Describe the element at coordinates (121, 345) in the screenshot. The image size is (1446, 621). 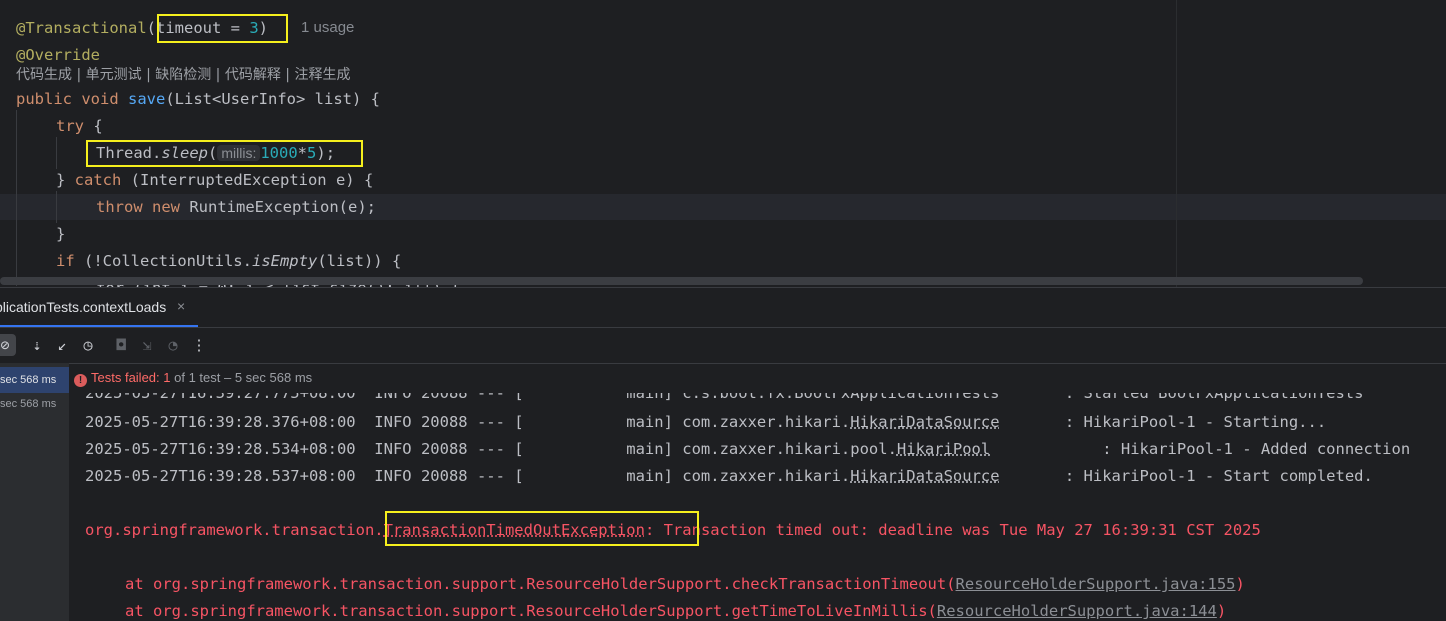
I see `camera-icon: ◘` at that location.